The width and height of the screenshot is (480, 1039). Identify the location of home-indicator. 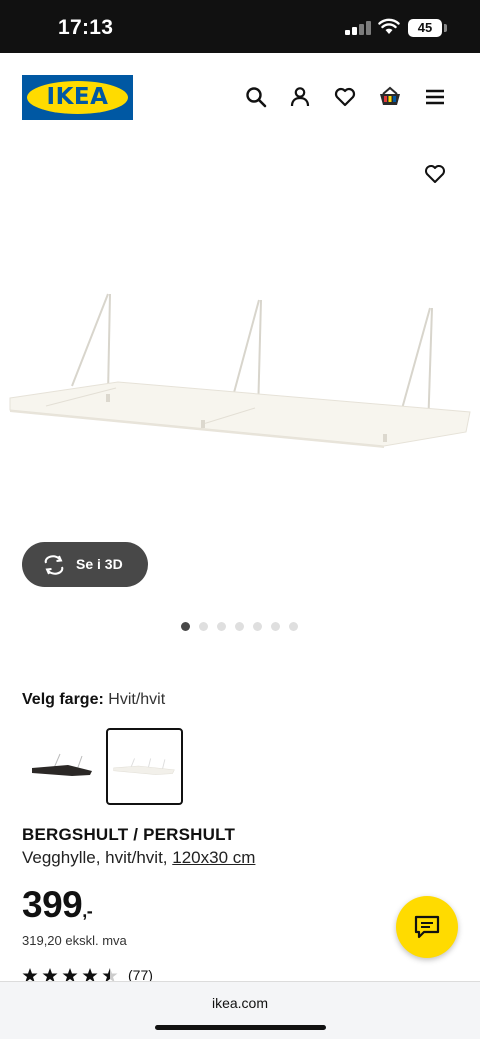
(240, 1027).